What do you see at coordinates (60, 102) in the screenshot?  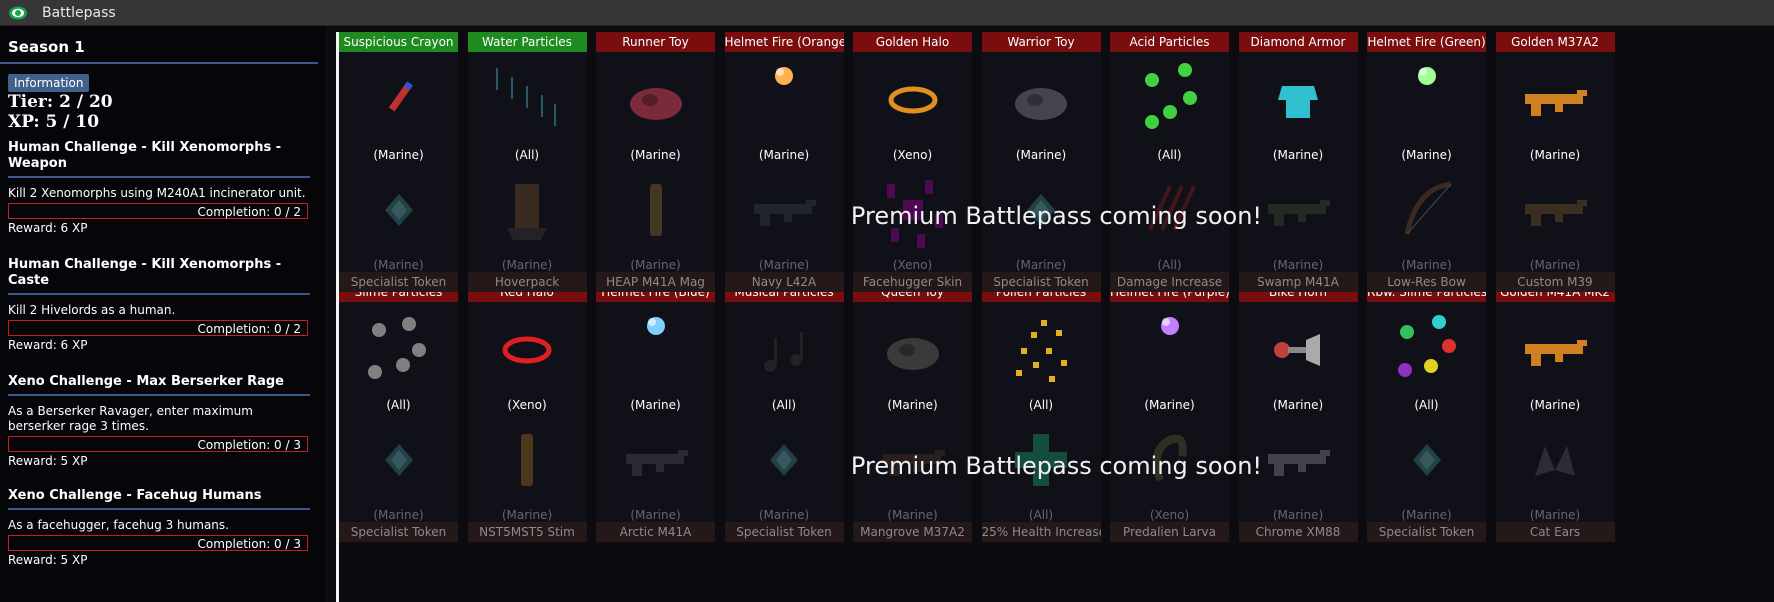 I see `tier-progress: Tier: 2 / 20` at bounding box center [60, 102].